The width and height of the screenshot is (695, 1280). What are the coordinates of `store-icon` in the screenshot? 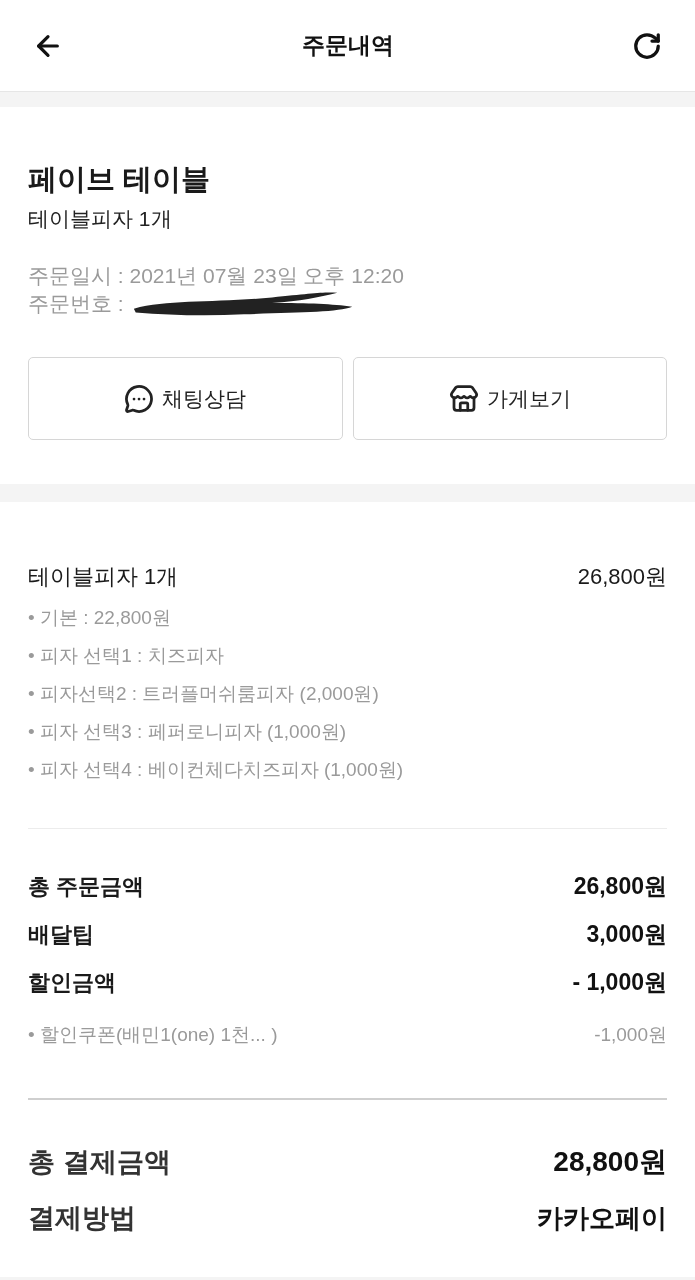 It's located at (463, 398).